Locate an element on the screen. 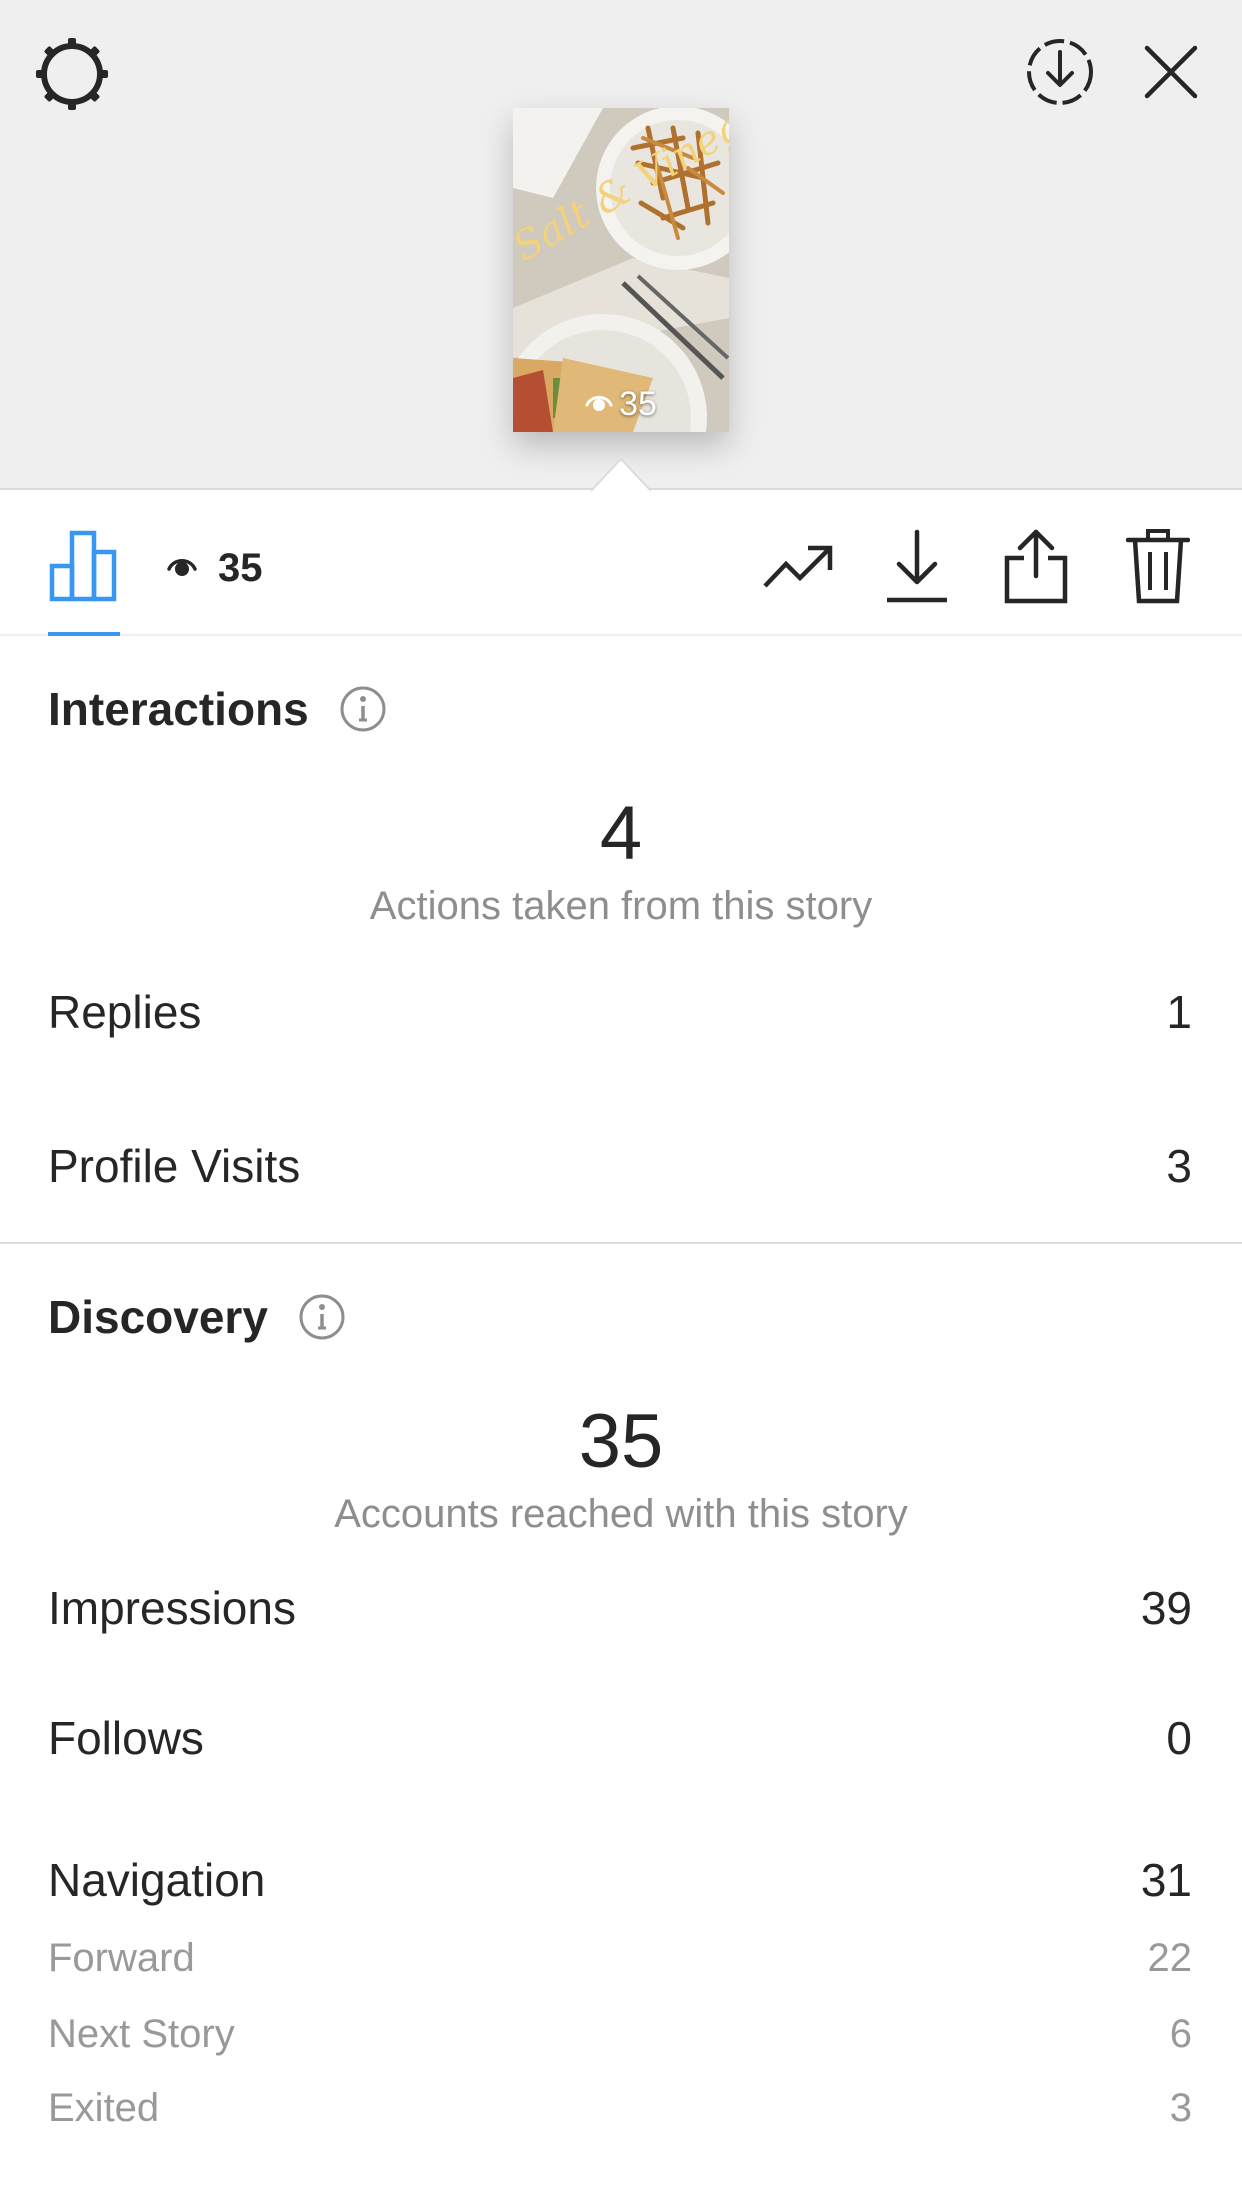  story-view-count-value: 35 is located at coordinates (638, 404).